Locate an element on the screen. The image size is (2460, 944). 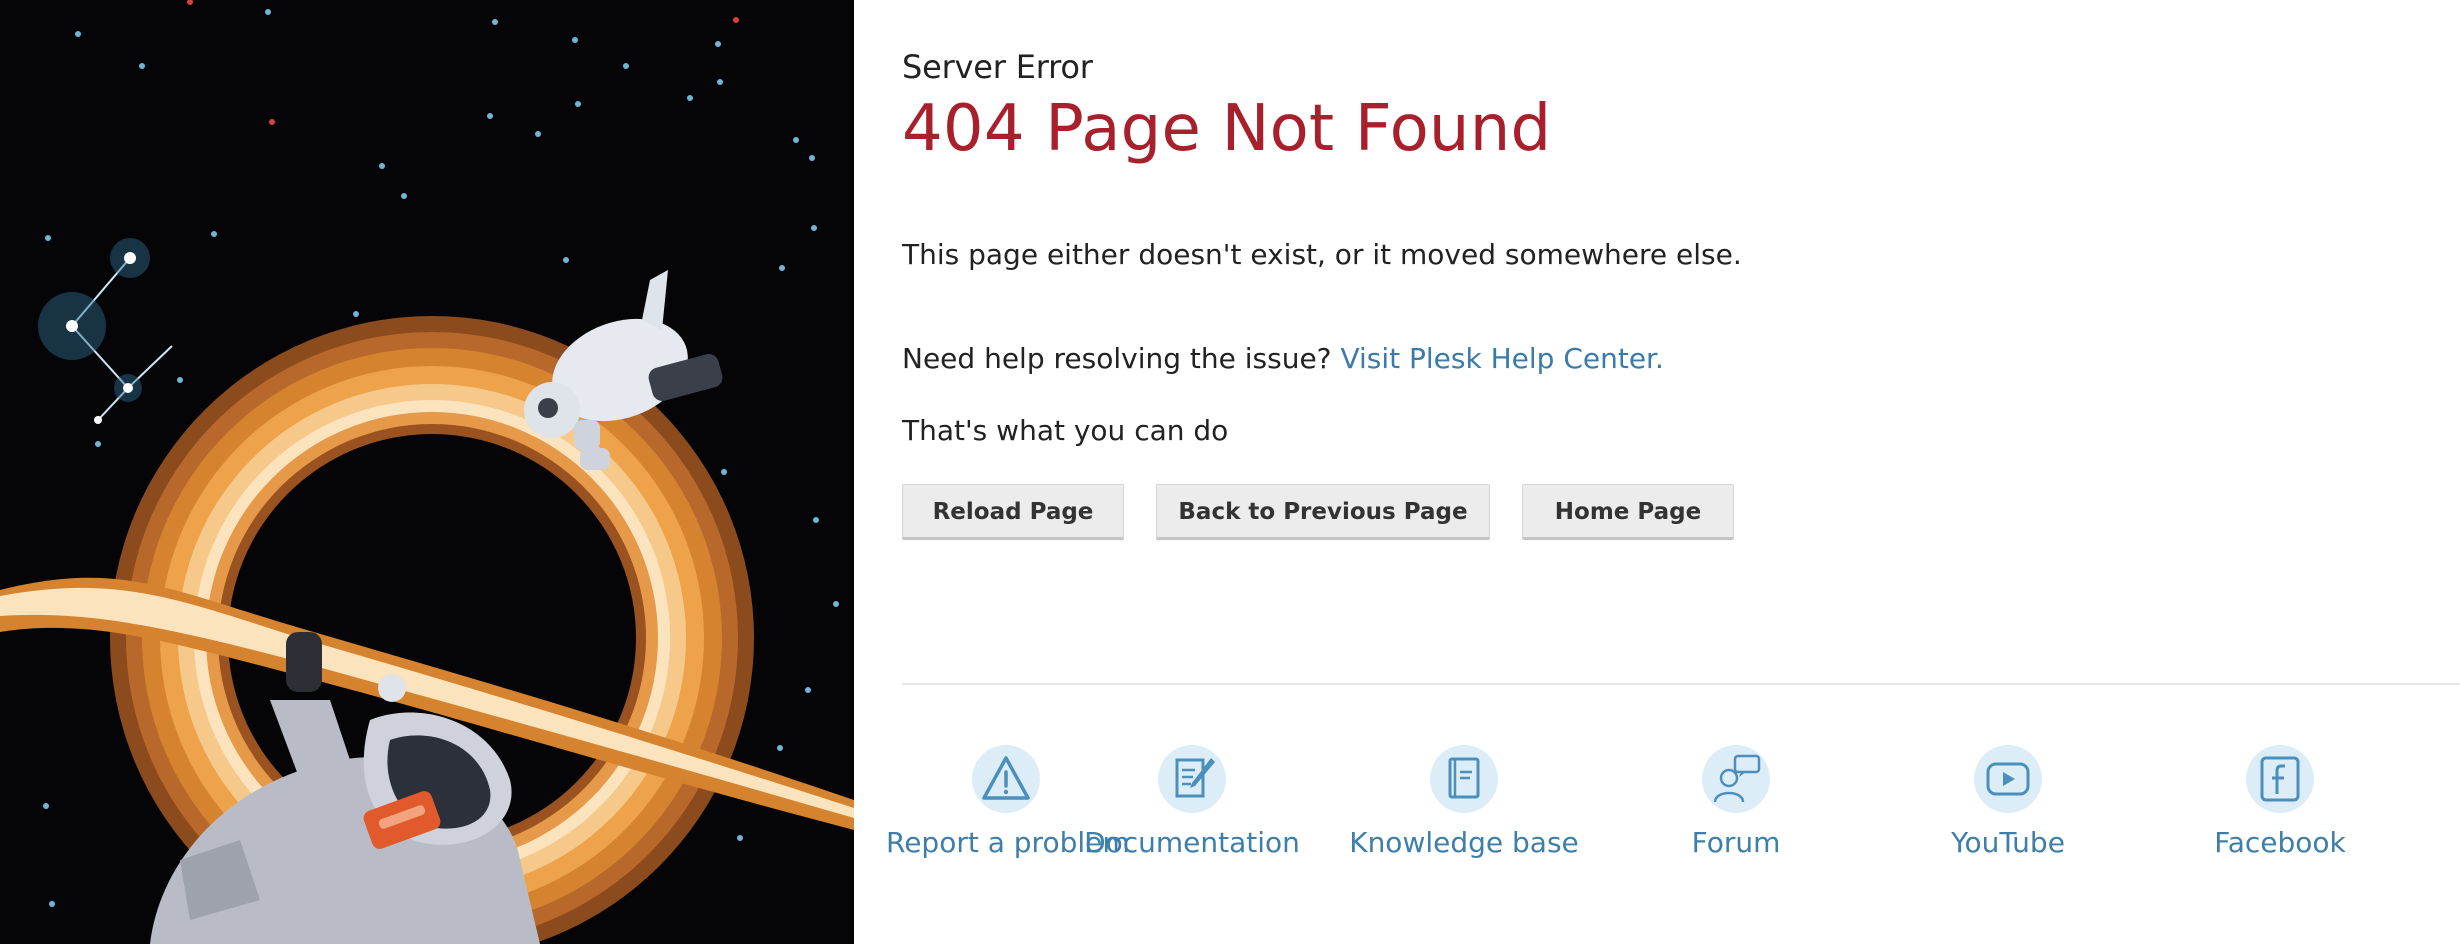
warning-icon is located at coordinates (1006, 779).